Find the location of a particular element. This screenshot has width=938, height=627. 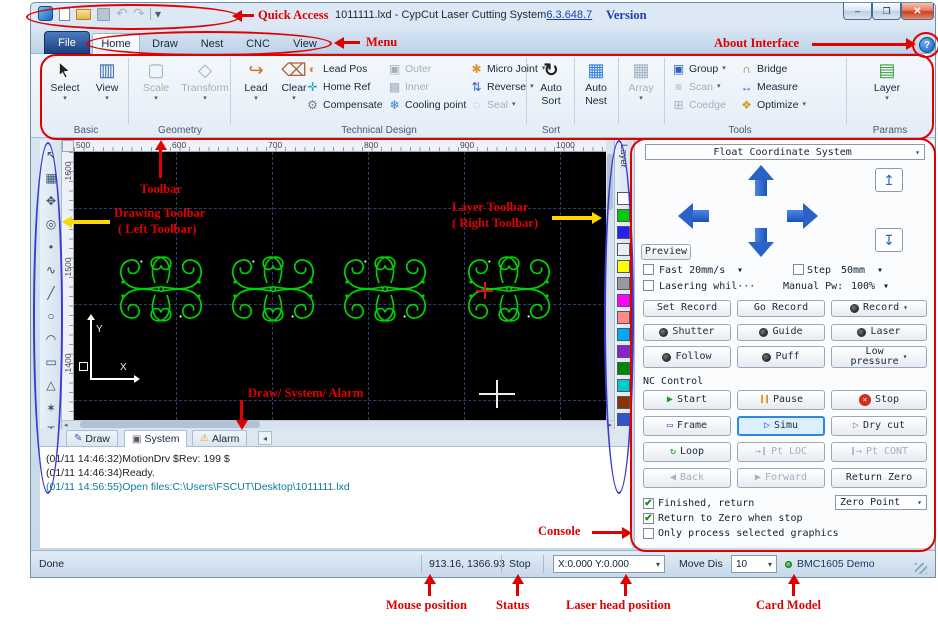

follow-button: Follow is located at coordinates (687, 357).